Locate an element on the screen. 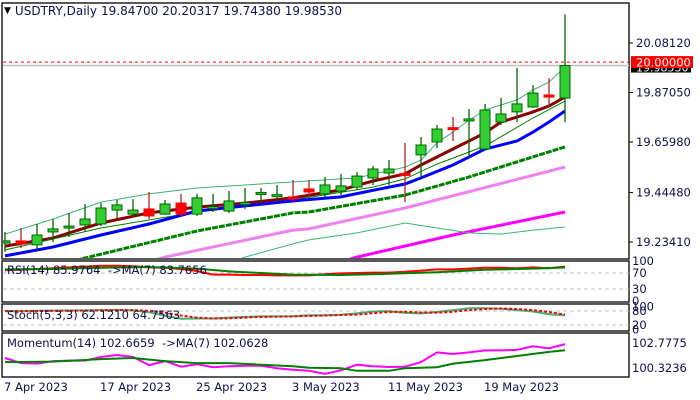  y-tick-label: 19.65980 is located at coordinates (663, 142).